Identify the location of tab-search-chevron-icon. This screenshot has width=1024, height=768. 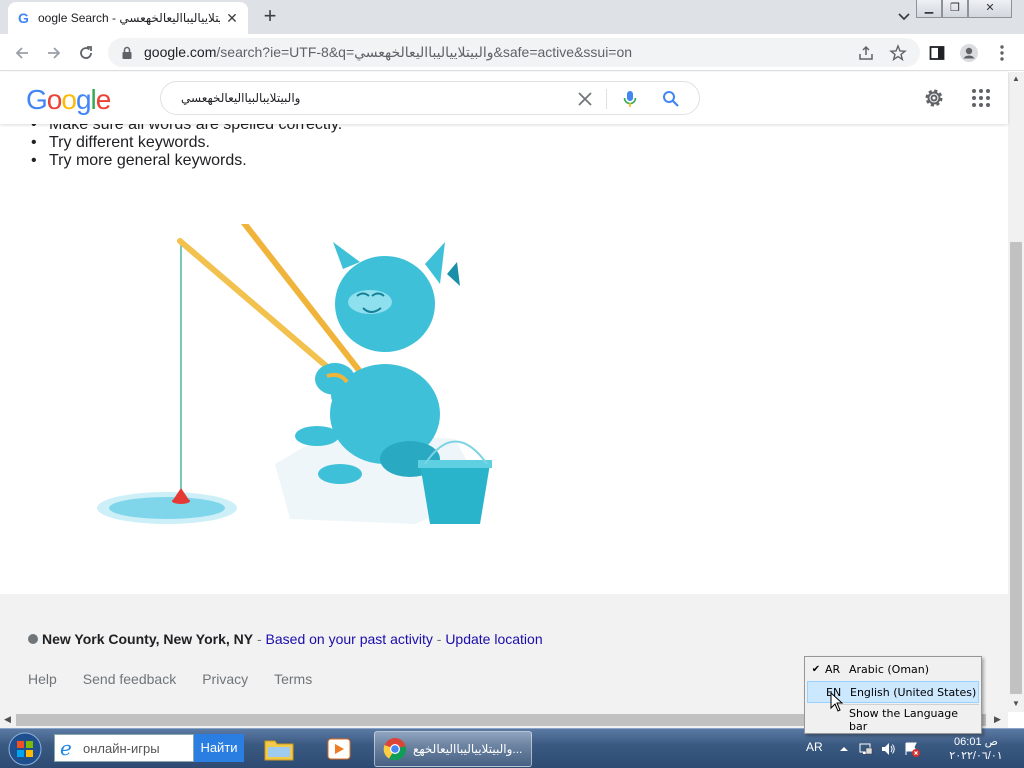
(904, 17).